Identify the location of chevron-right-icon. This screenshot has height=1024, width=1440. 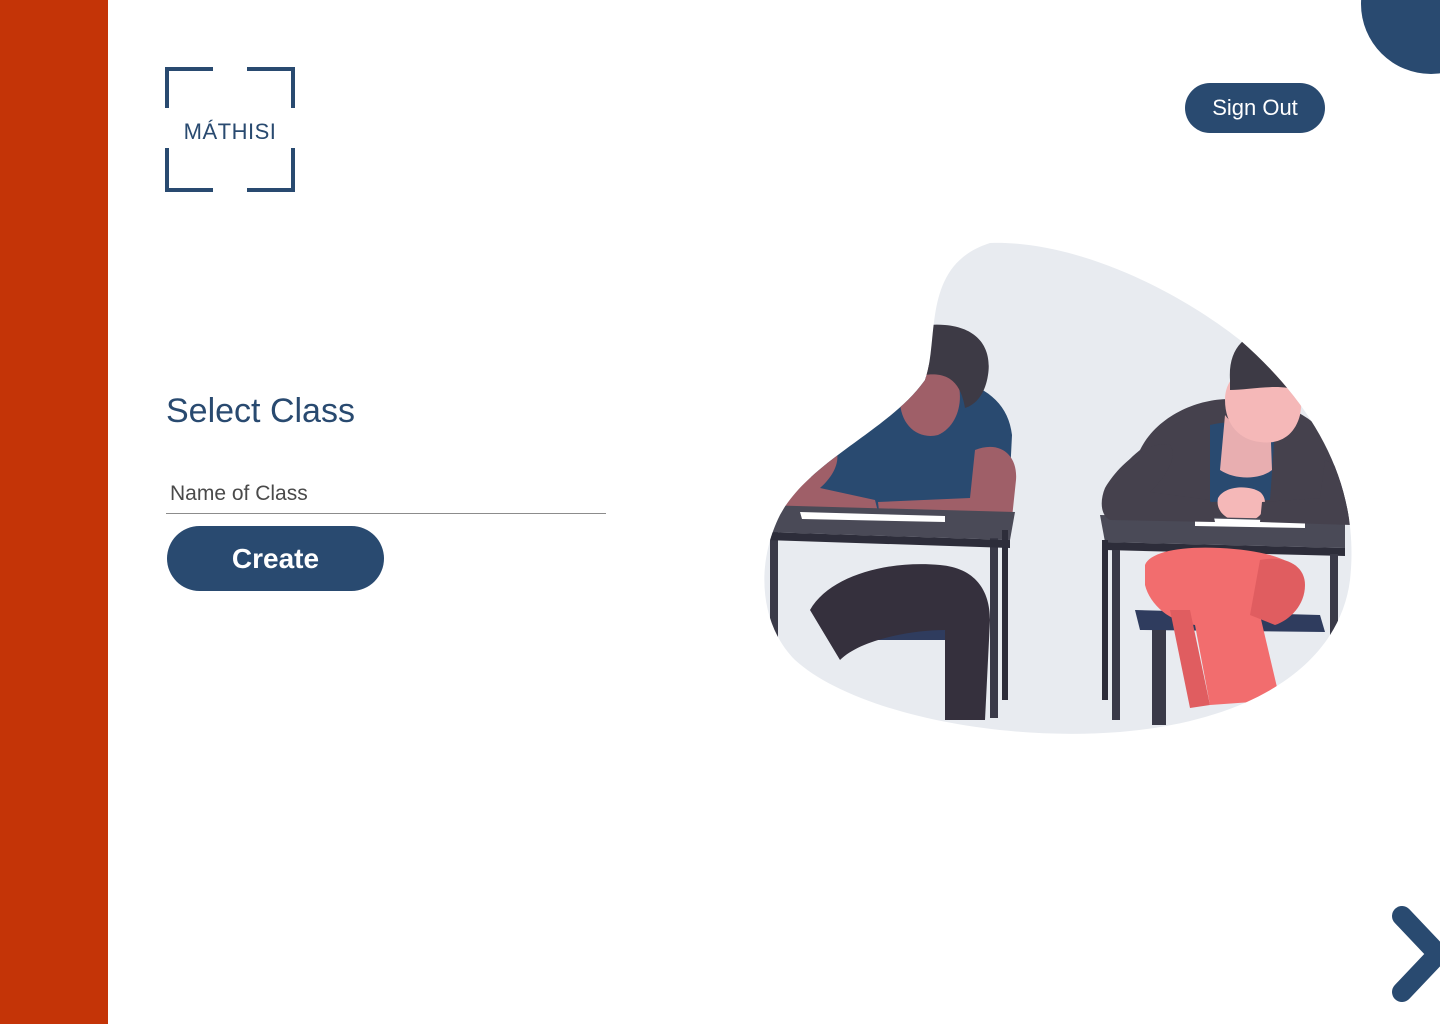
(1416, 954).